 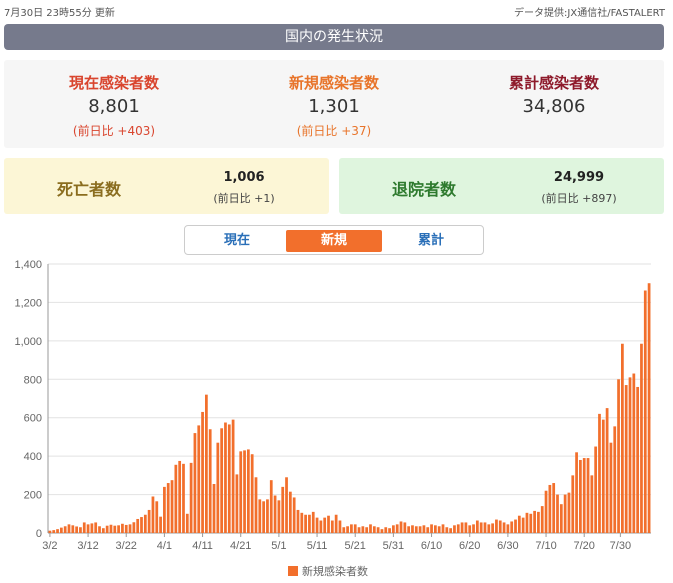 I want to click on tab-current: 現在, so click(x=237, y=241).